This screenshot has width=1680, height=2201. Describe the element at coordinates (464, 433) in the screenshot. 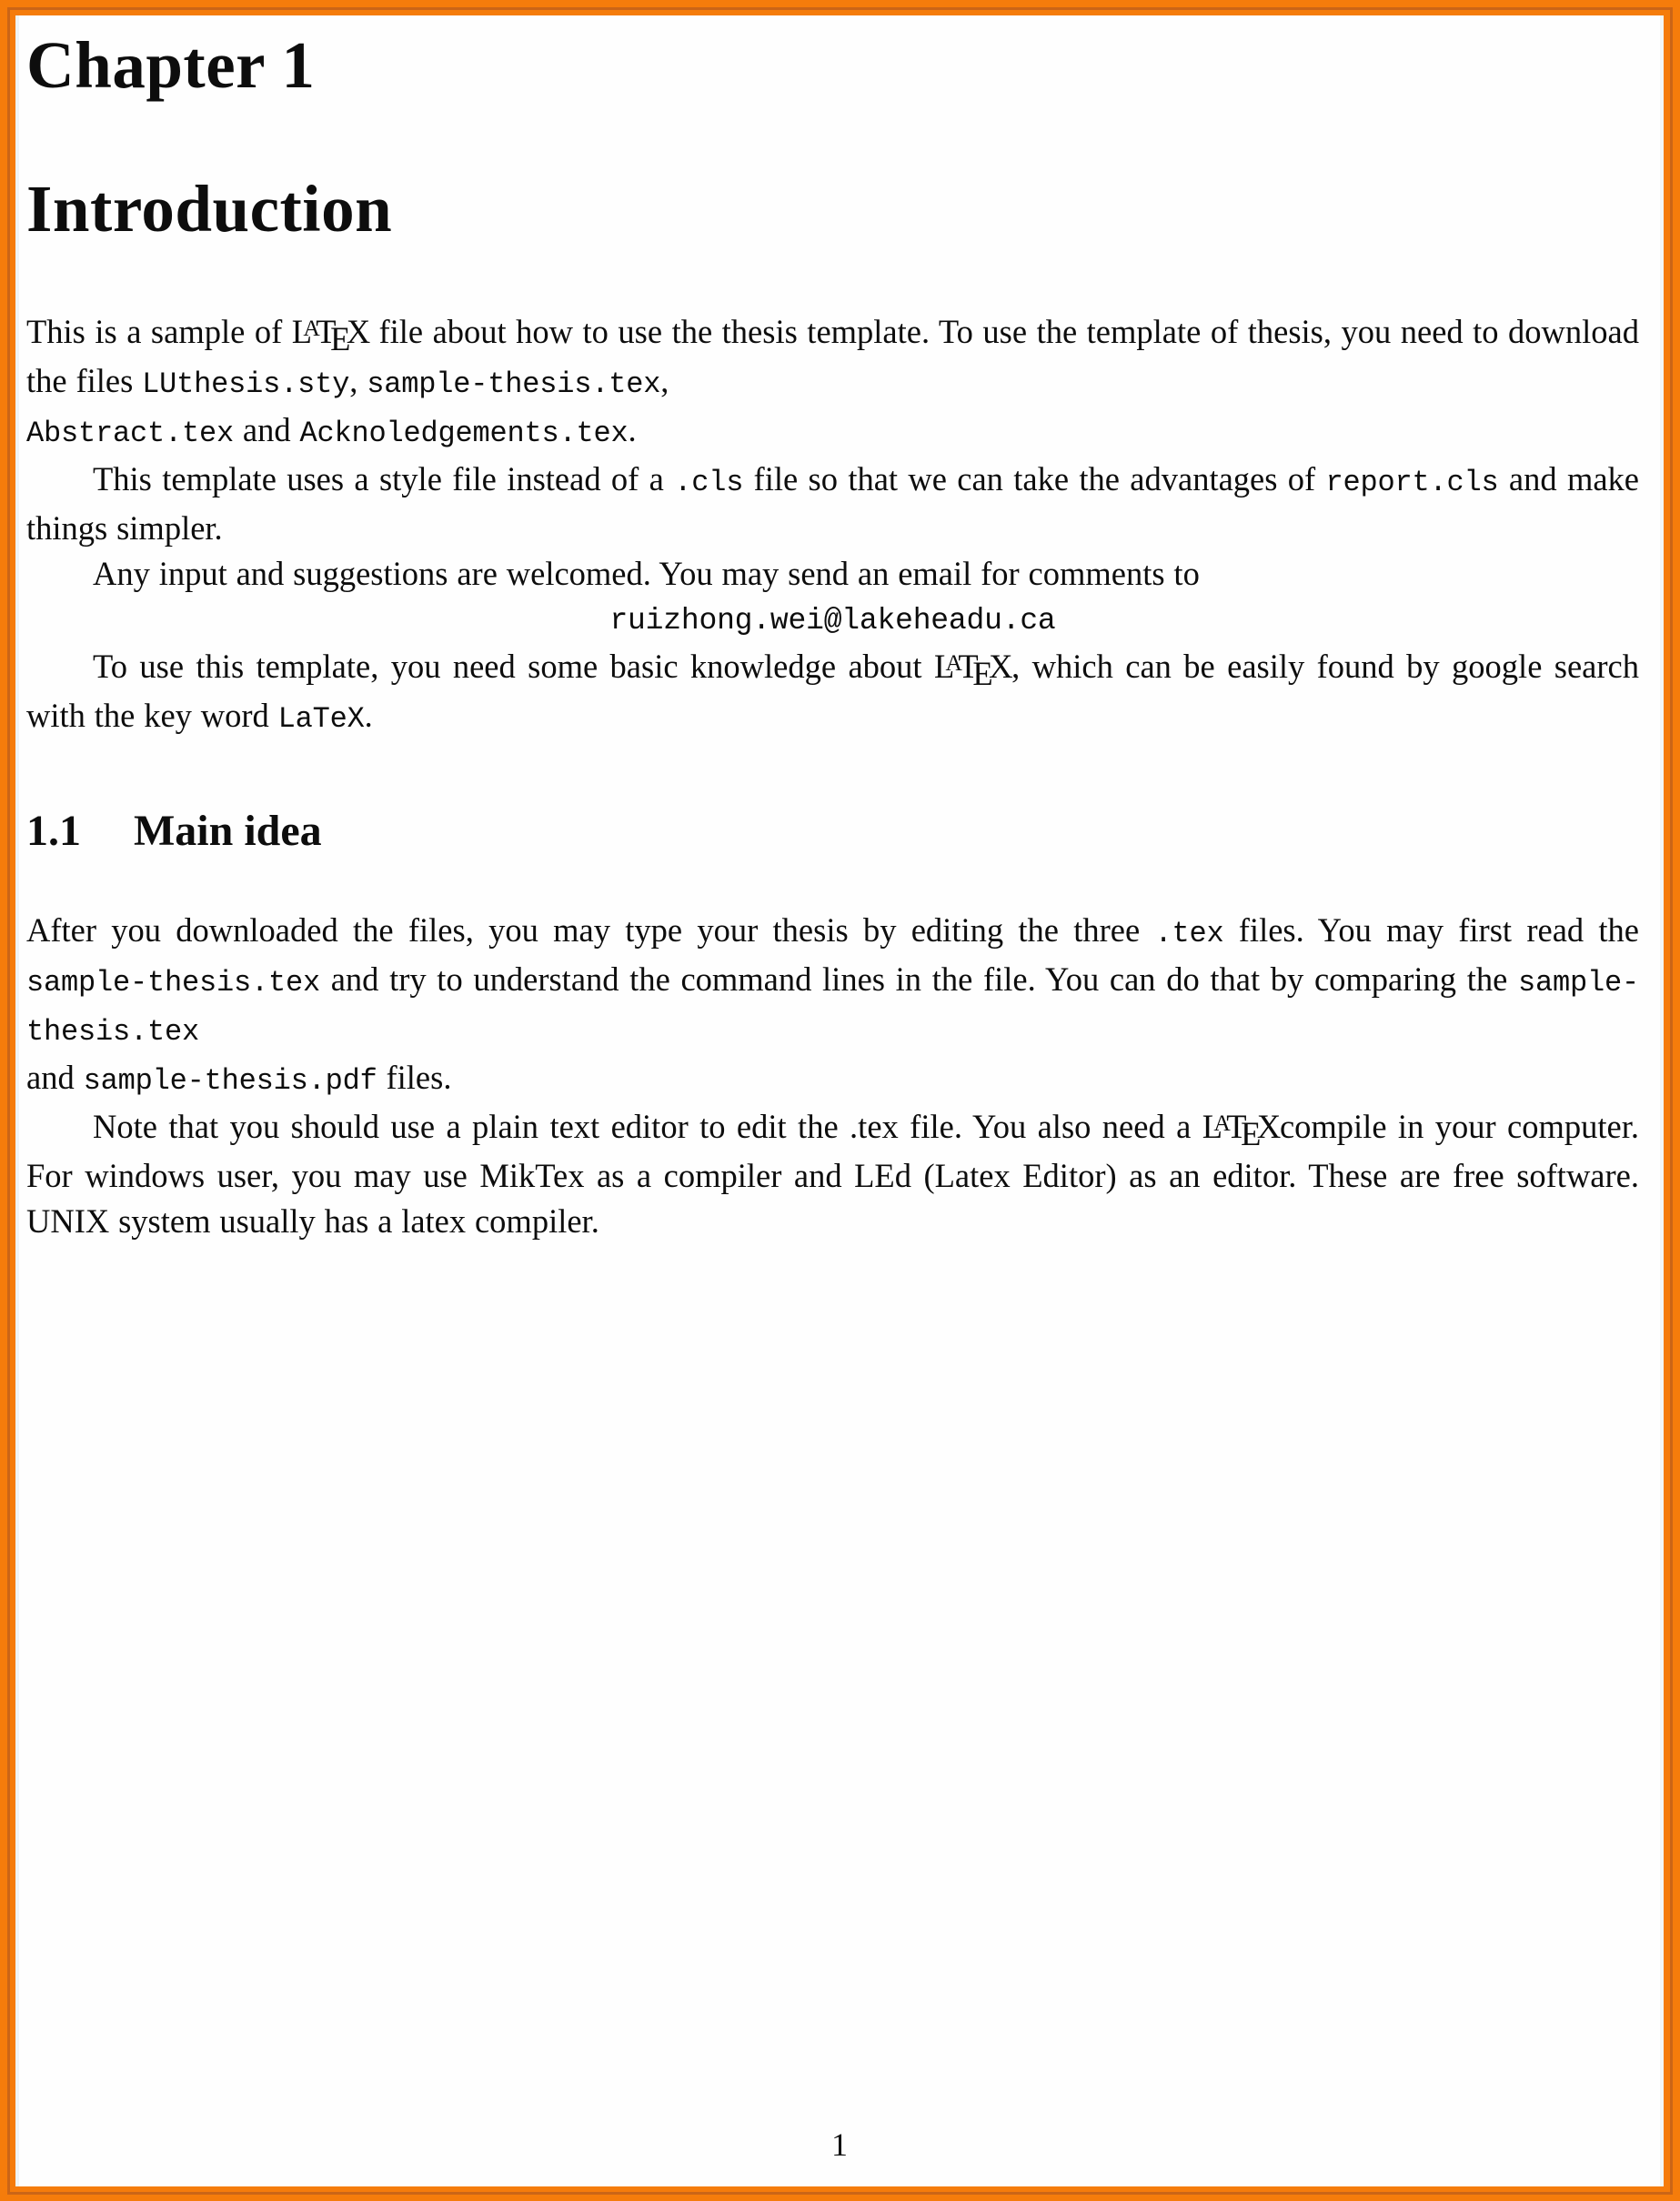

I see `filename-acknoledgements-tex: Acknoledgements.tex` at that location.